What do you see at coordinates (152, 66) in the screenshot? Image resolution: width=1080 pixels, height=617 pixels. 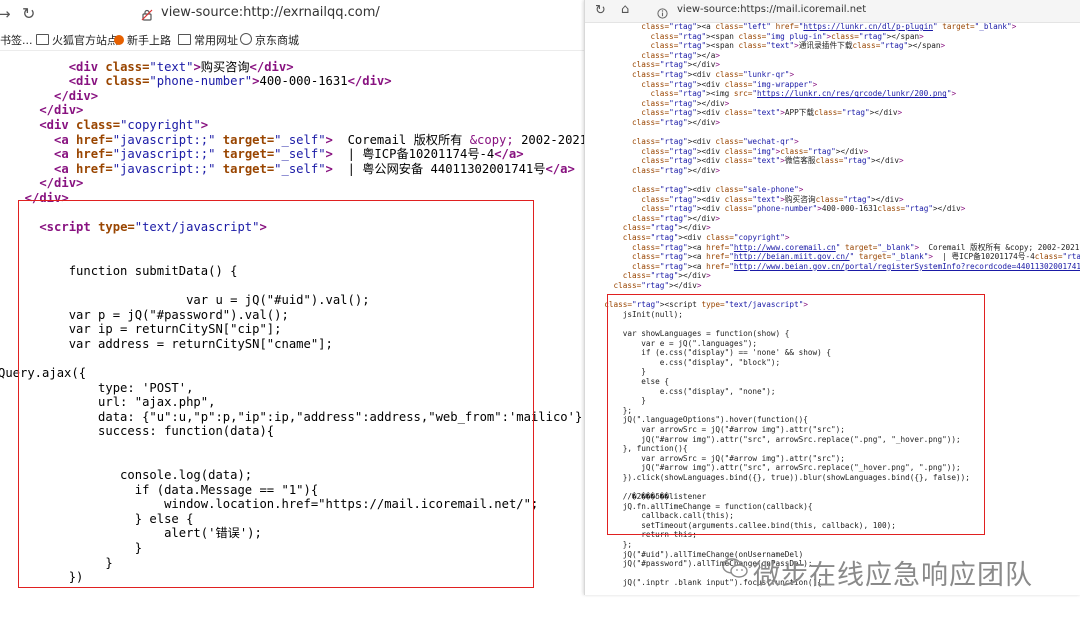 I see `code-line: <div class="text">购买咨询</div>` at bounding box center [152, 66].